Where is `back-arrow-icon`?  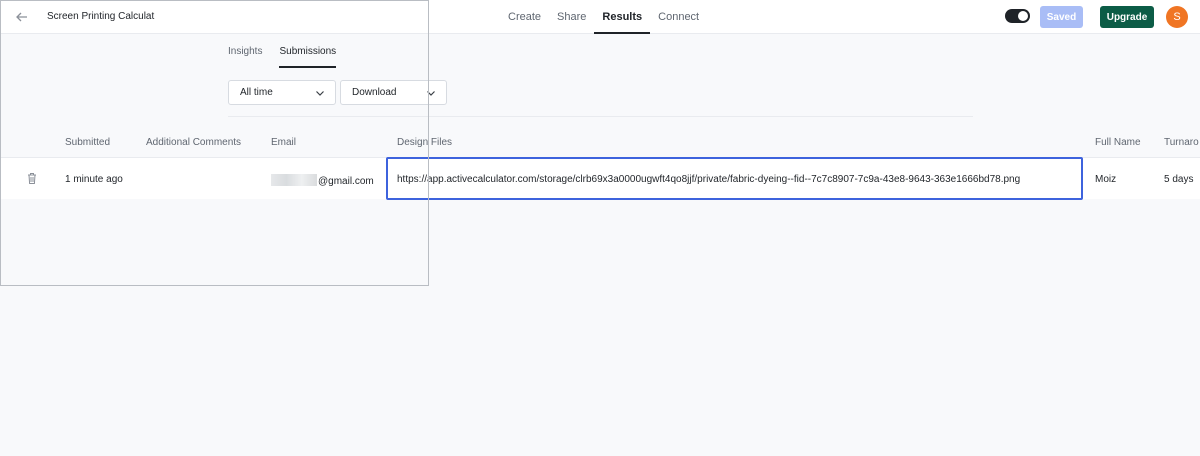 back-arrow-icon is located at coordinates (22, 17).